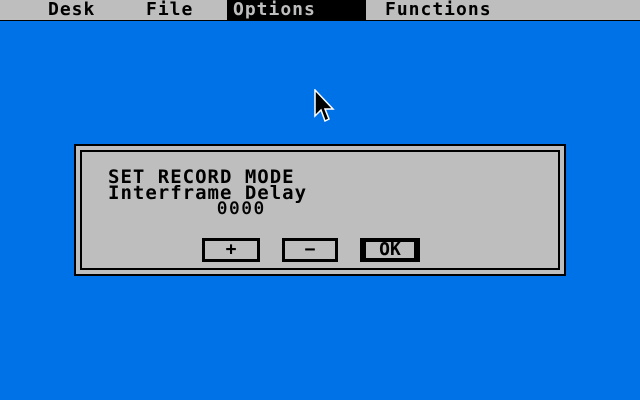 This screenshot has width=640, height=400. What do you see at coordinates (231, 250) in the screenshot?
I see `increment-button: +` at bounding box center [231, 250].